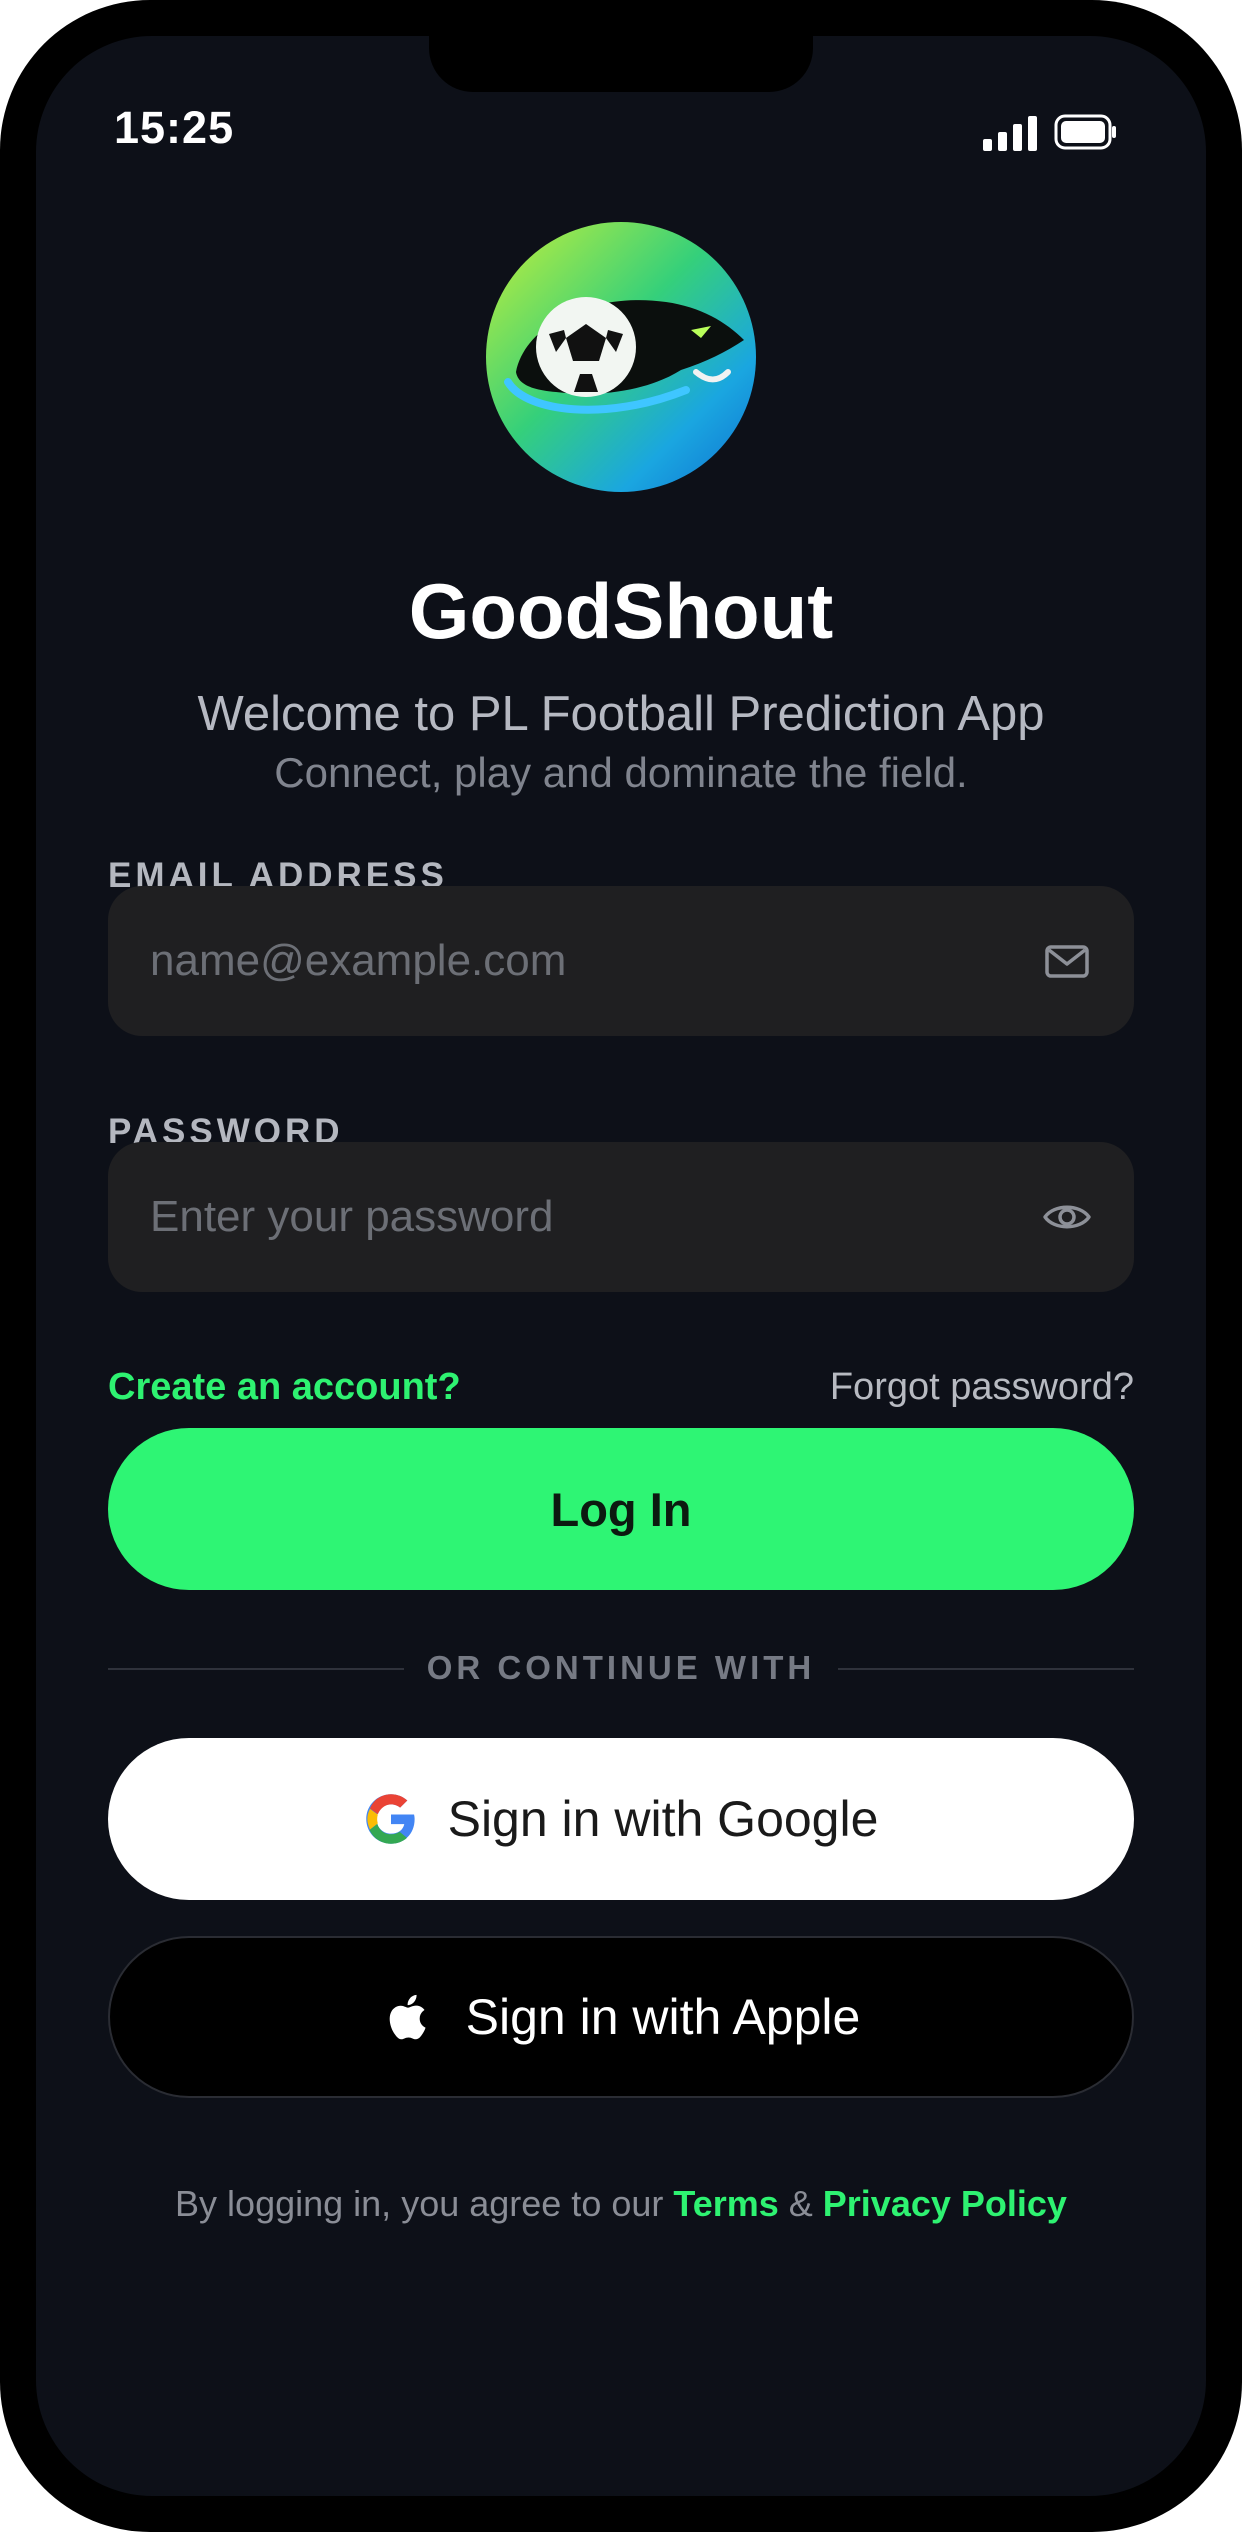 Image resolution: width=1242 pixels, height=2532 pixels. What do you see at coordinates (407, 2017) in the screenshot?
I see `apple-icon` at bounding box center [407, 2017].